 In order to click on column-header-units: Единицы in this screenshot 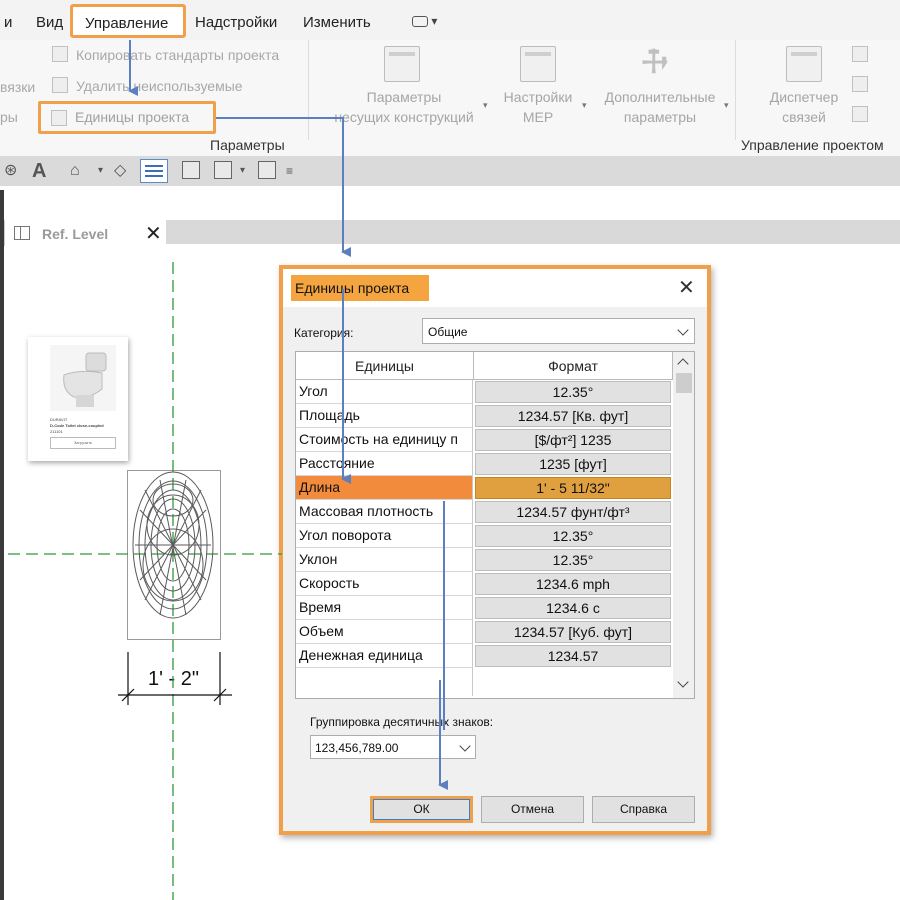, I will do `click(385, 366)`.